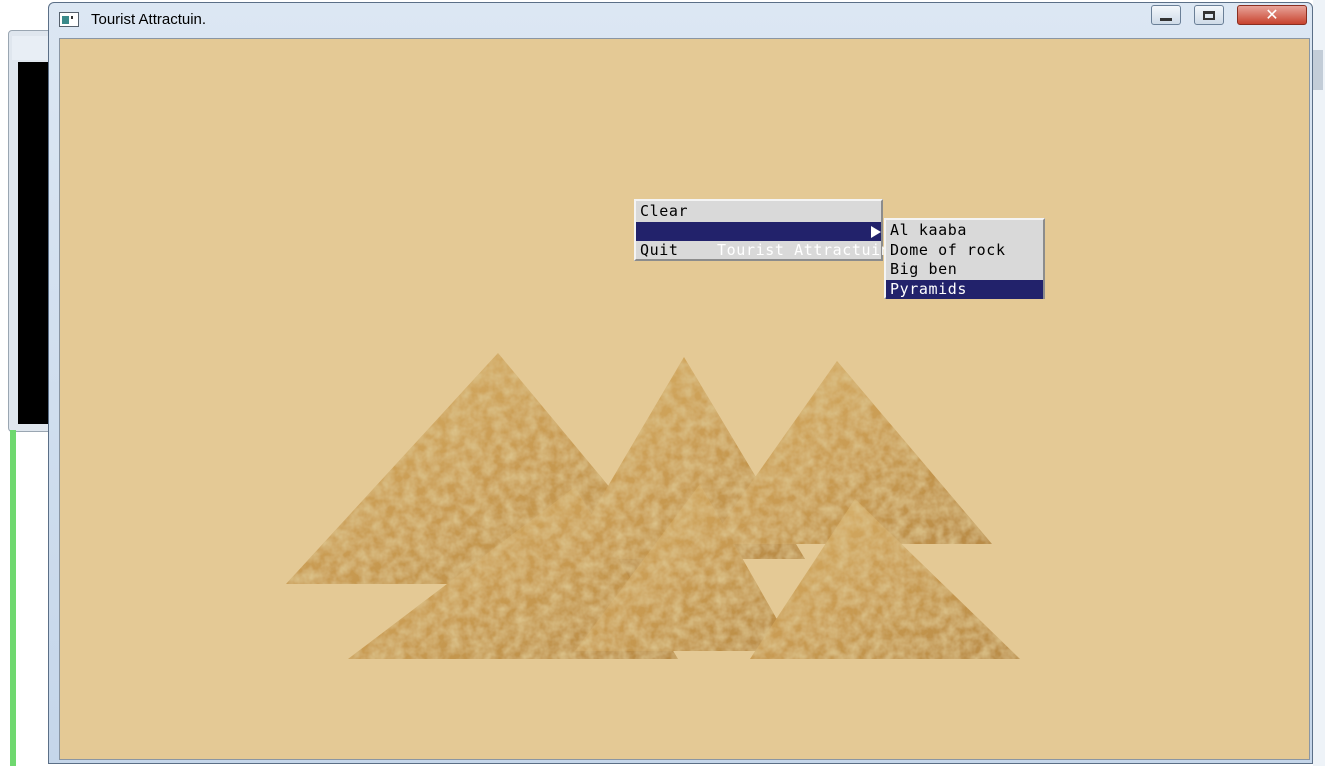 The height and width of the screenshot is (766, 1325). What do you see at coordinates (964, 231) in the screenshot?
I see `submenu-item-al-kaaba: Al kaaba` at bounding box center [964, 231].